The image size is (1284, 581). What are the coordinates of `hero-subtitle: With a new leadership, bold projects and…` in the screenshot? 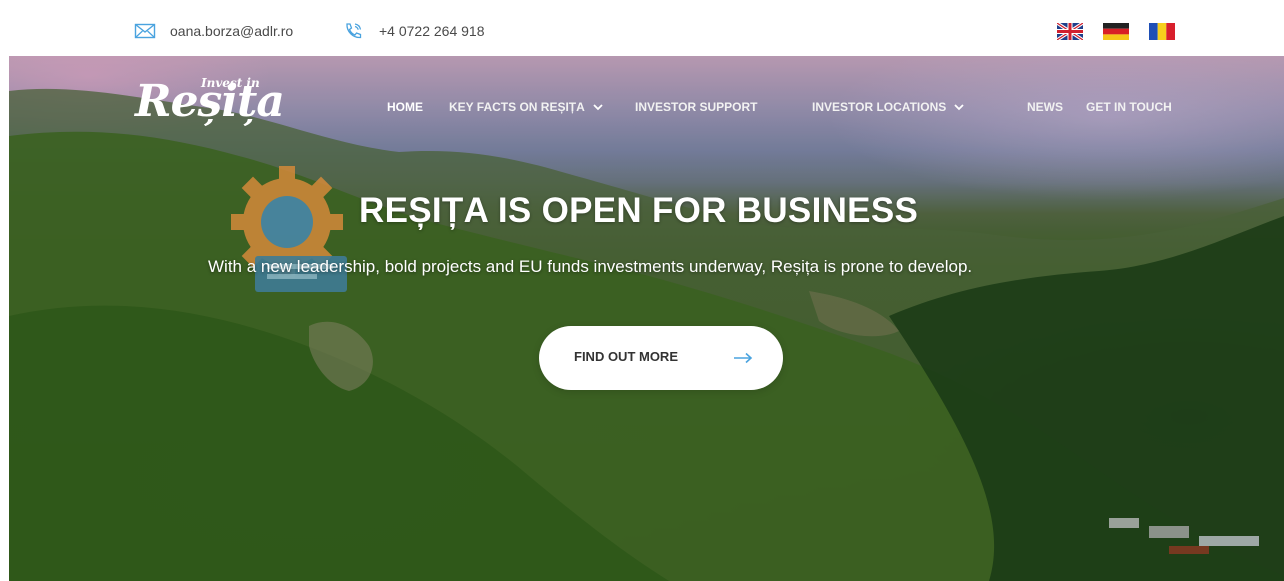 It's located at (590, 266).